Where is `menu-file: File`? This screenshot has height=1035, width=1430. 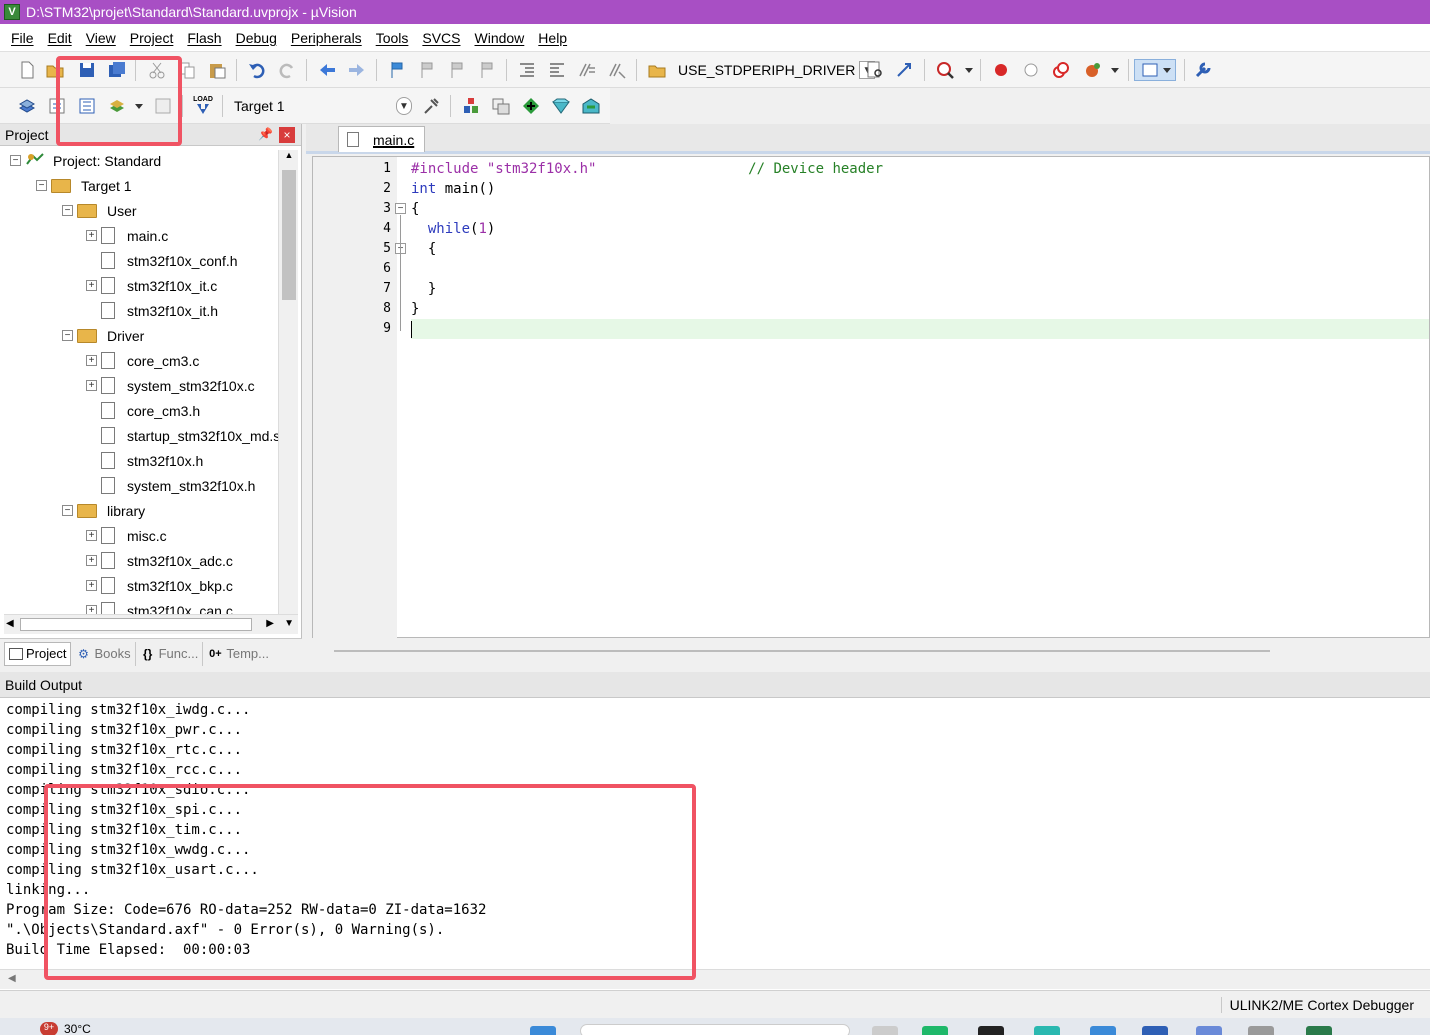 menu-file: File is located at coordinates (22, 38).